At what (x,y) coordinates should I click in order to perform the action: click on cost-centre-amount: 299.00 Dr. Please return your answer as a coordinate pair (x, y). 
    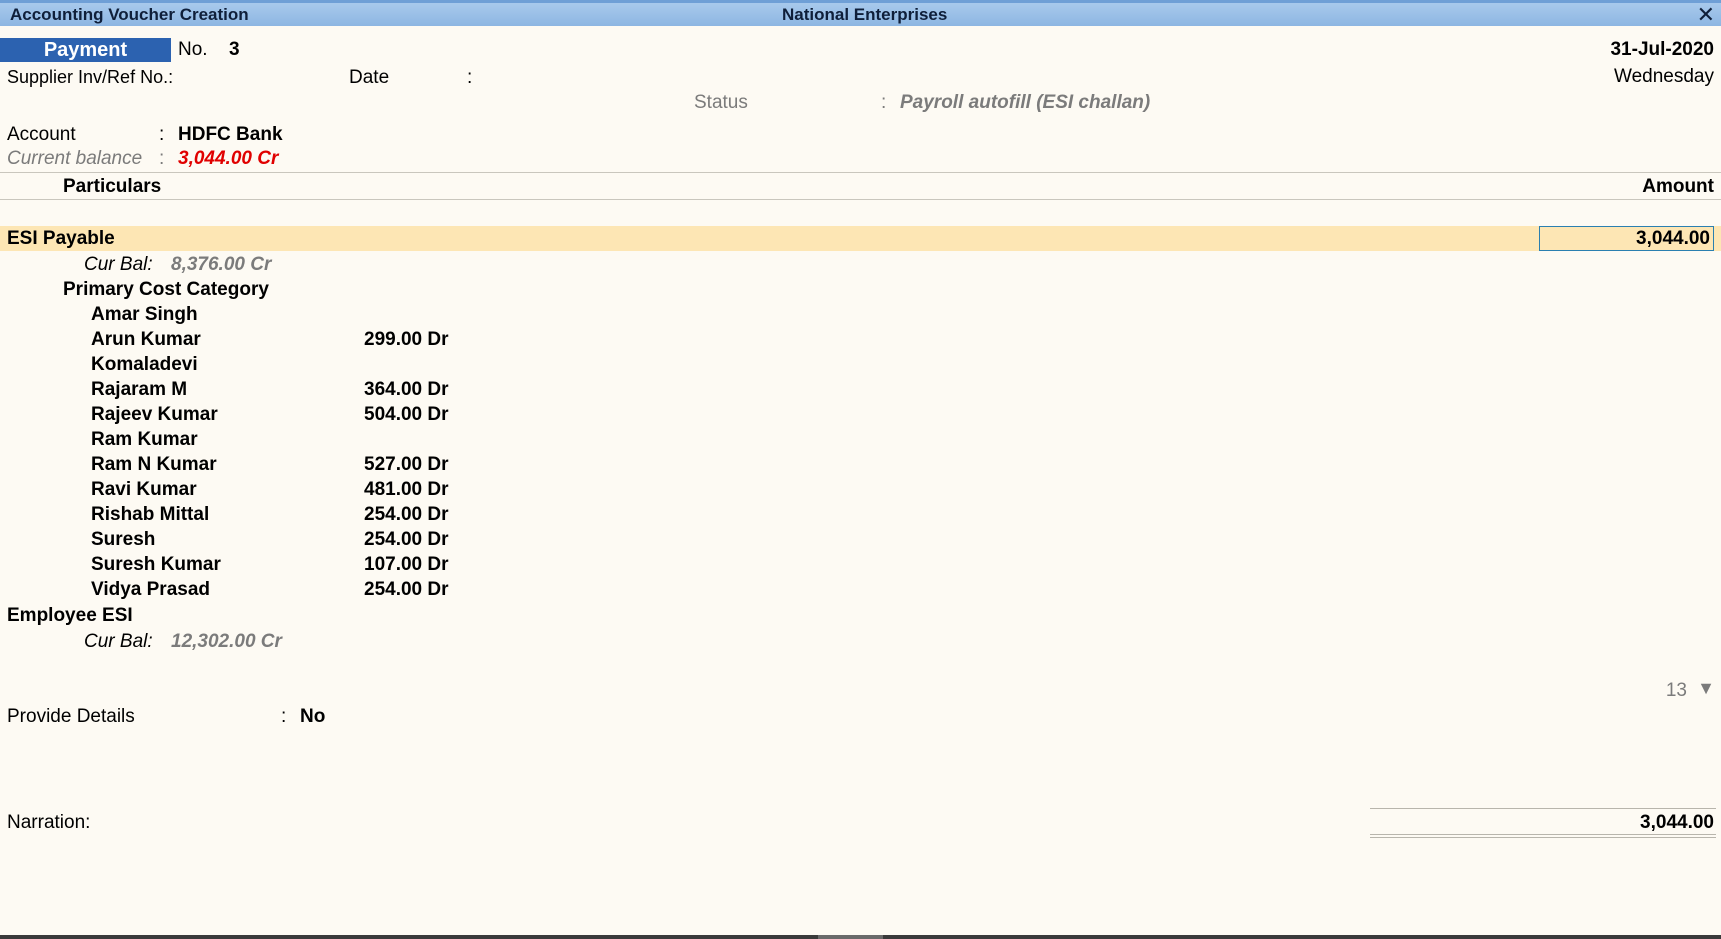
    Looking at the image, I should click on (406, 340).